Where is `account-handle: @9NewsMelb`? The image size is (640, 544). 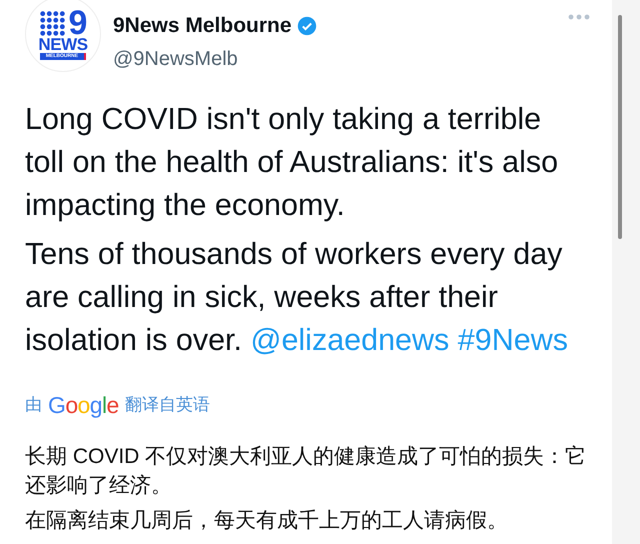
account-handle: @9NewsMelb is located at coordinates (340, 59).